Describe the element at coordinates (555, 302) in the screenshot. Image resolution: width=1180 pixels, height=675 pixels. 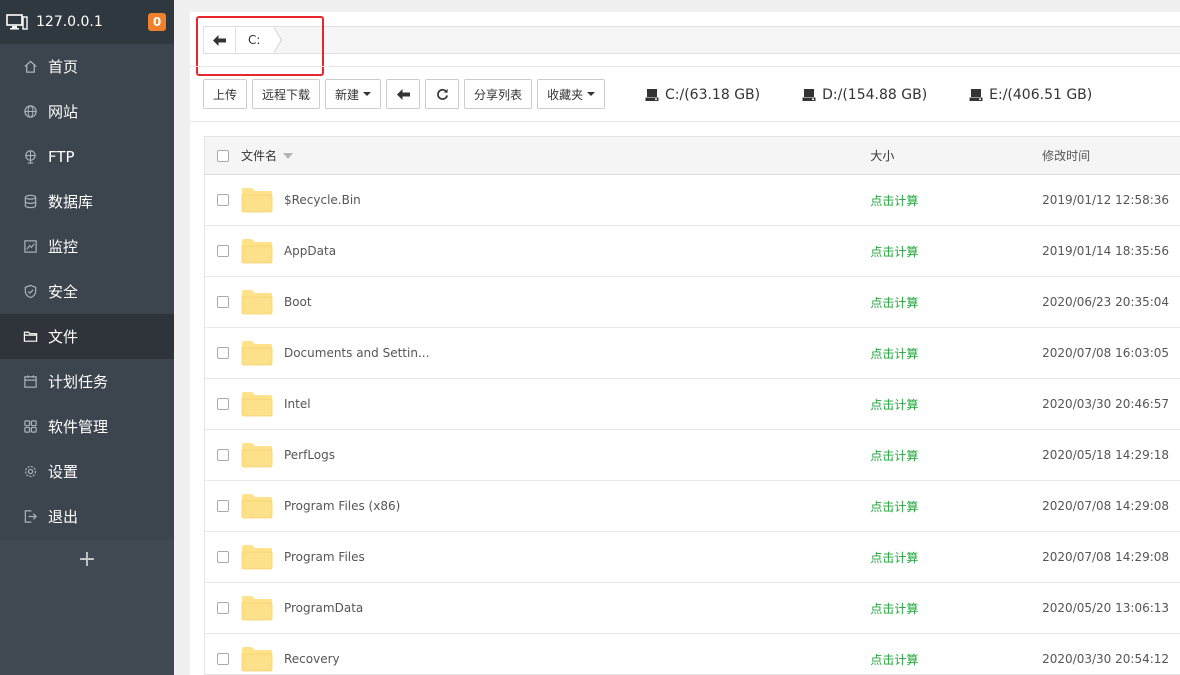
I see `name-cell: Boot` at that location.